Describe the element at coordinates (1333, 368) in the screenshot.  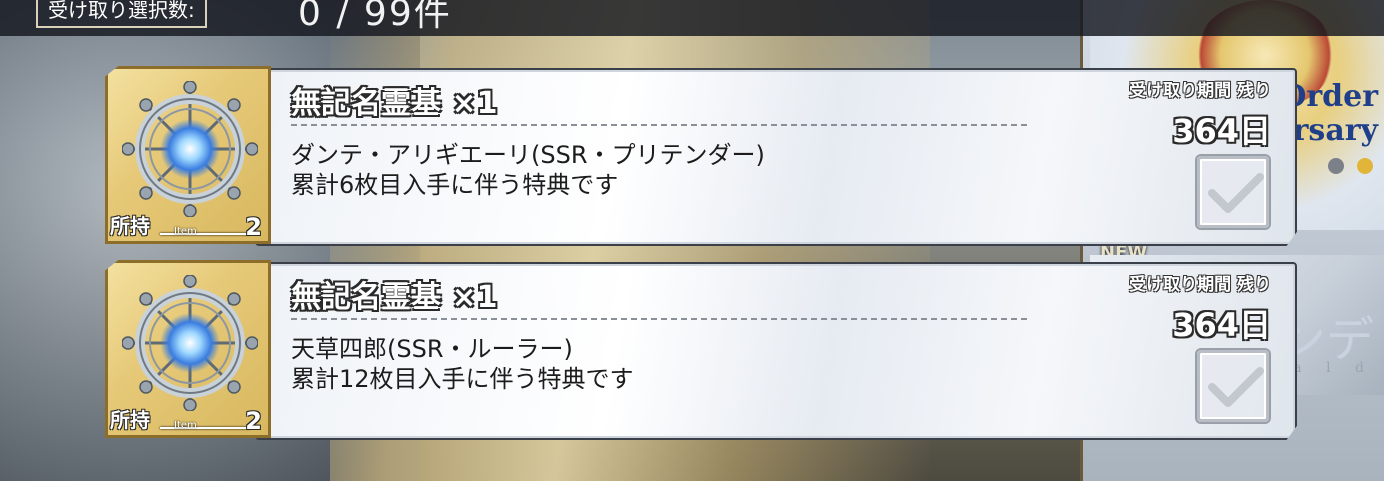
I see `event-banner-subtext: a l d` at that location.